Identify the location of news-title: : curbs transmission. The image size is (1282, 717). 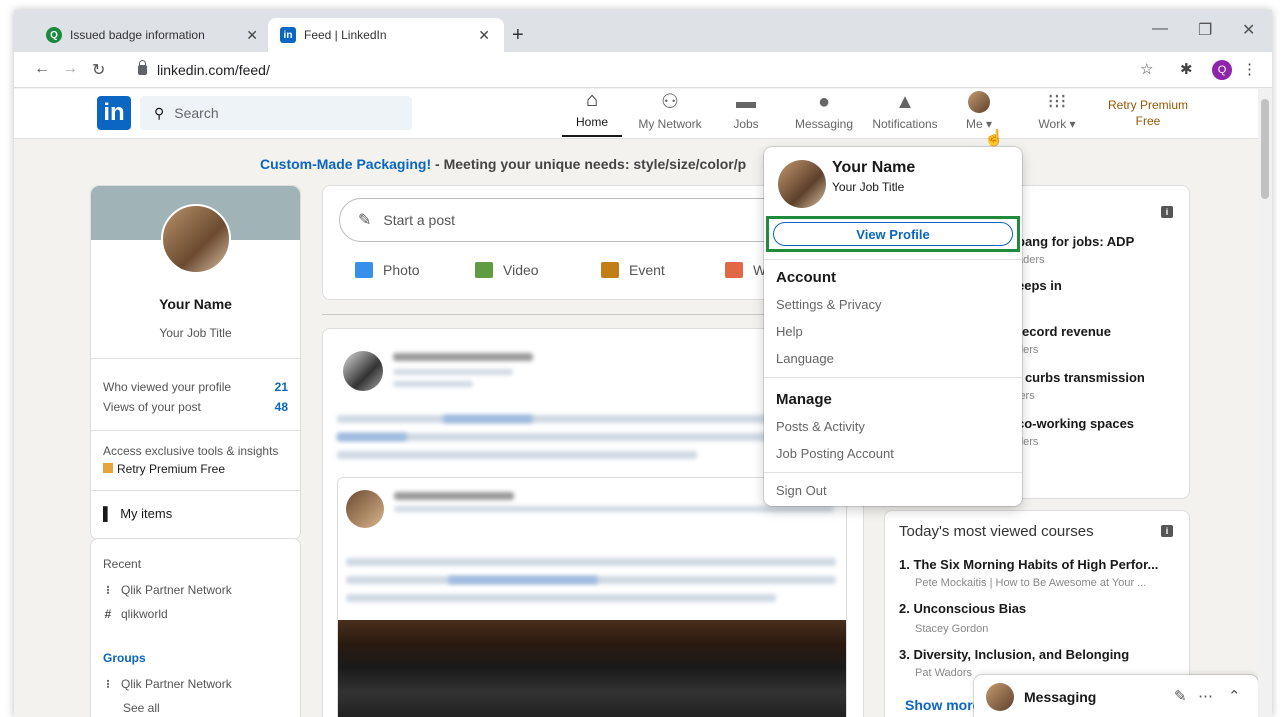
(1081, 377).